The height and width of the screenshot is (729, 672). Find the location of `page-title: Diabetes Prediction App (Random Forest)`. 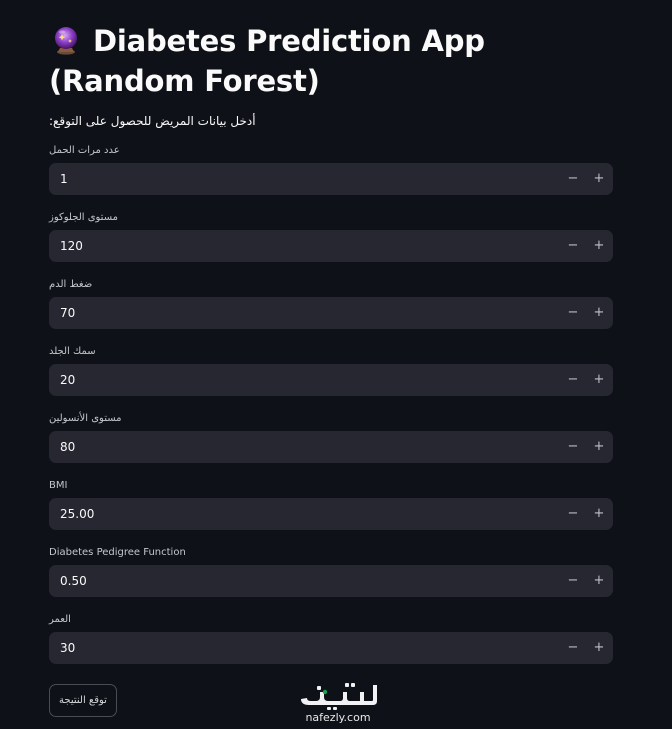

page-title: Diabetes Prediction App (Random Forest) is located at coordinates (331, 50).